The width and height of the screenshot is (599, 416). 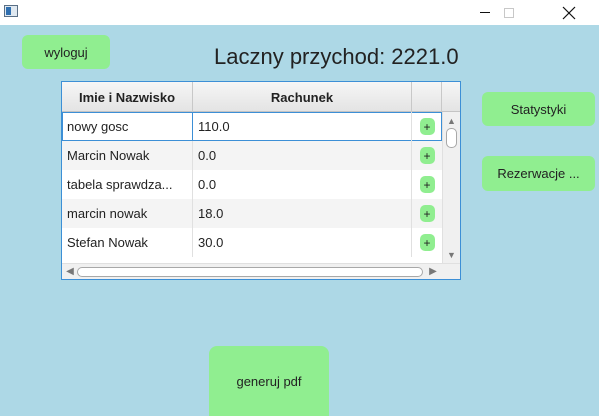 I want to click on table-row: tabela sprawdza... 0.0 +, so click(x=252, y=184).